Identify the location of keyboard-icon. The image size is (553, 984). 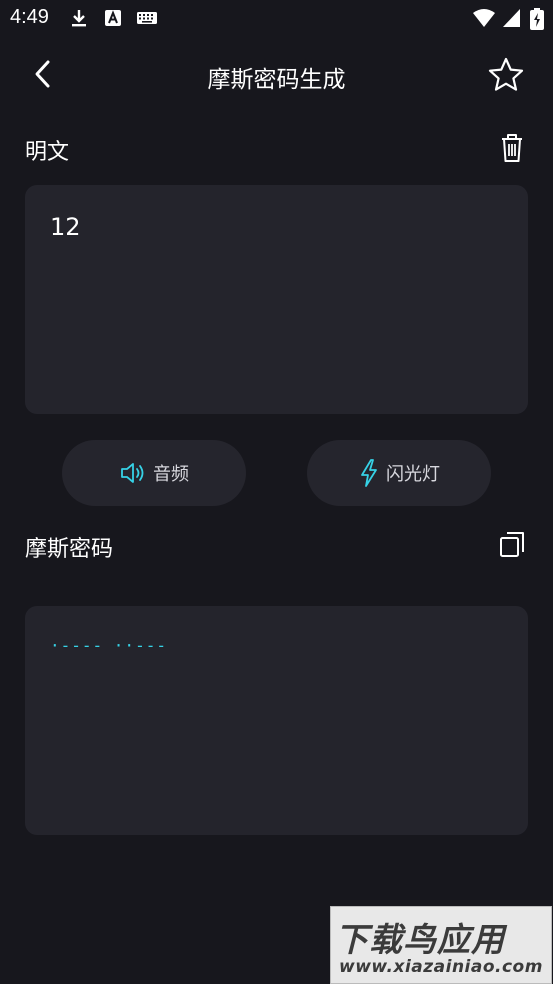
(147, 18).